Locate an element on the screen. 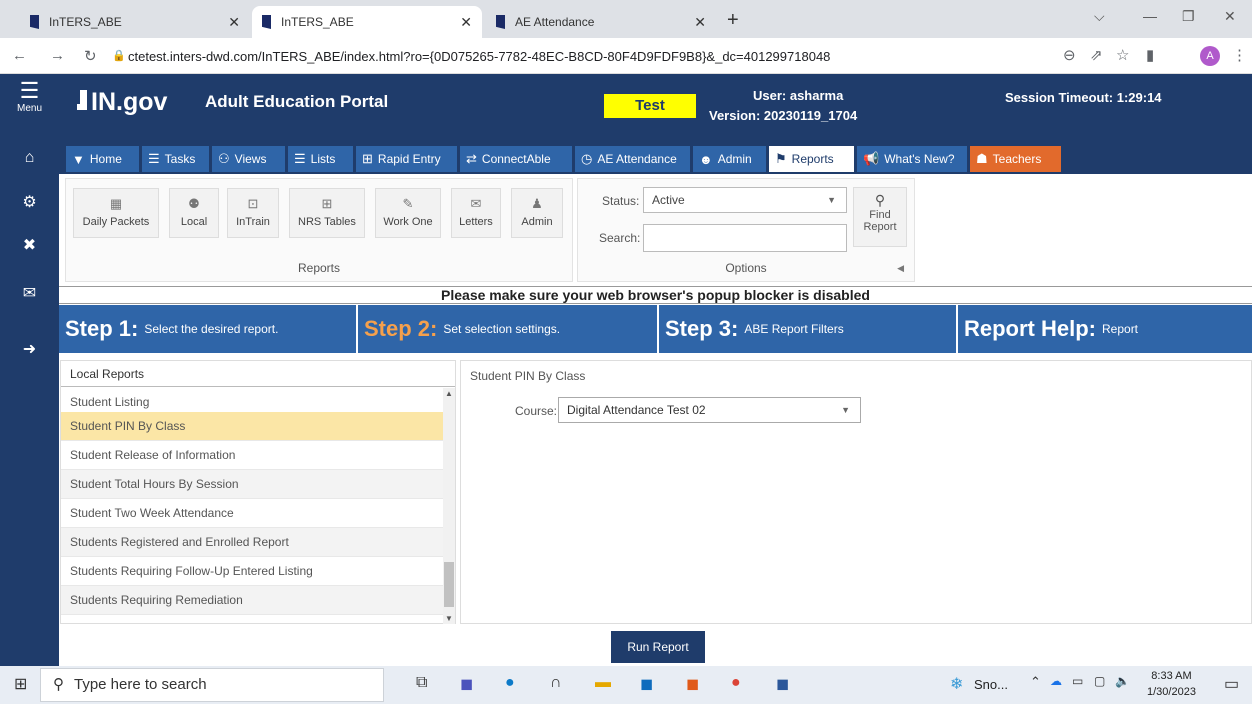  logout-icon: ➜ is located at coordinates (29, 349).